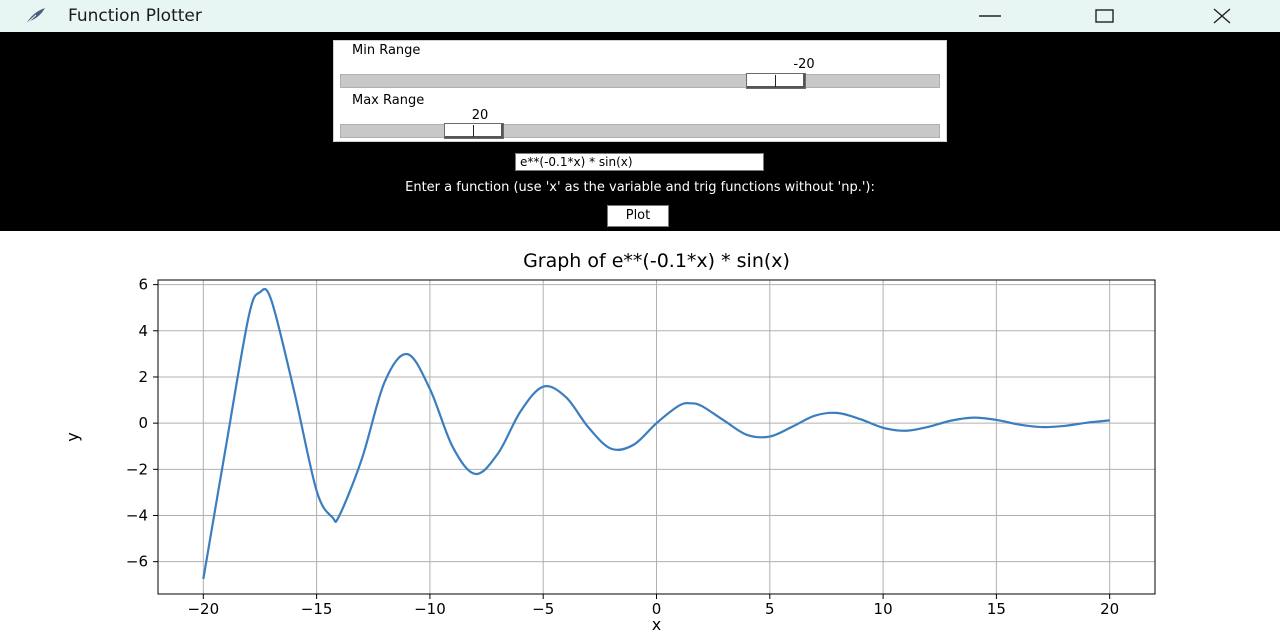 This screenshot has width=1280, height=640. Describe the element at coordinates (72, 436) in the screenshot. I see `y-axis-label: y` at that location.